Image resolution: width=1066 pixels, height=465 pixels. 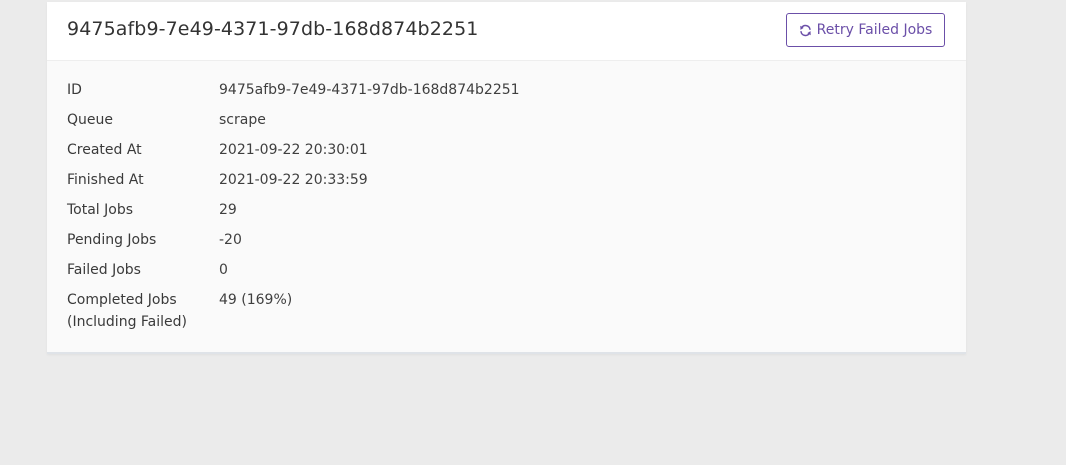 What do you see at coordinates (293, 150) in the screenshot?
I see `detail-value: 2021-09-22 20:30:01` at bounding box center [293, 150].